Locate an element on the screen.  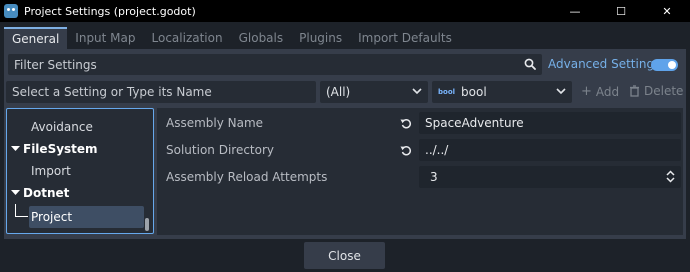
tree-scrollbar is located at coordinates (147, 224).